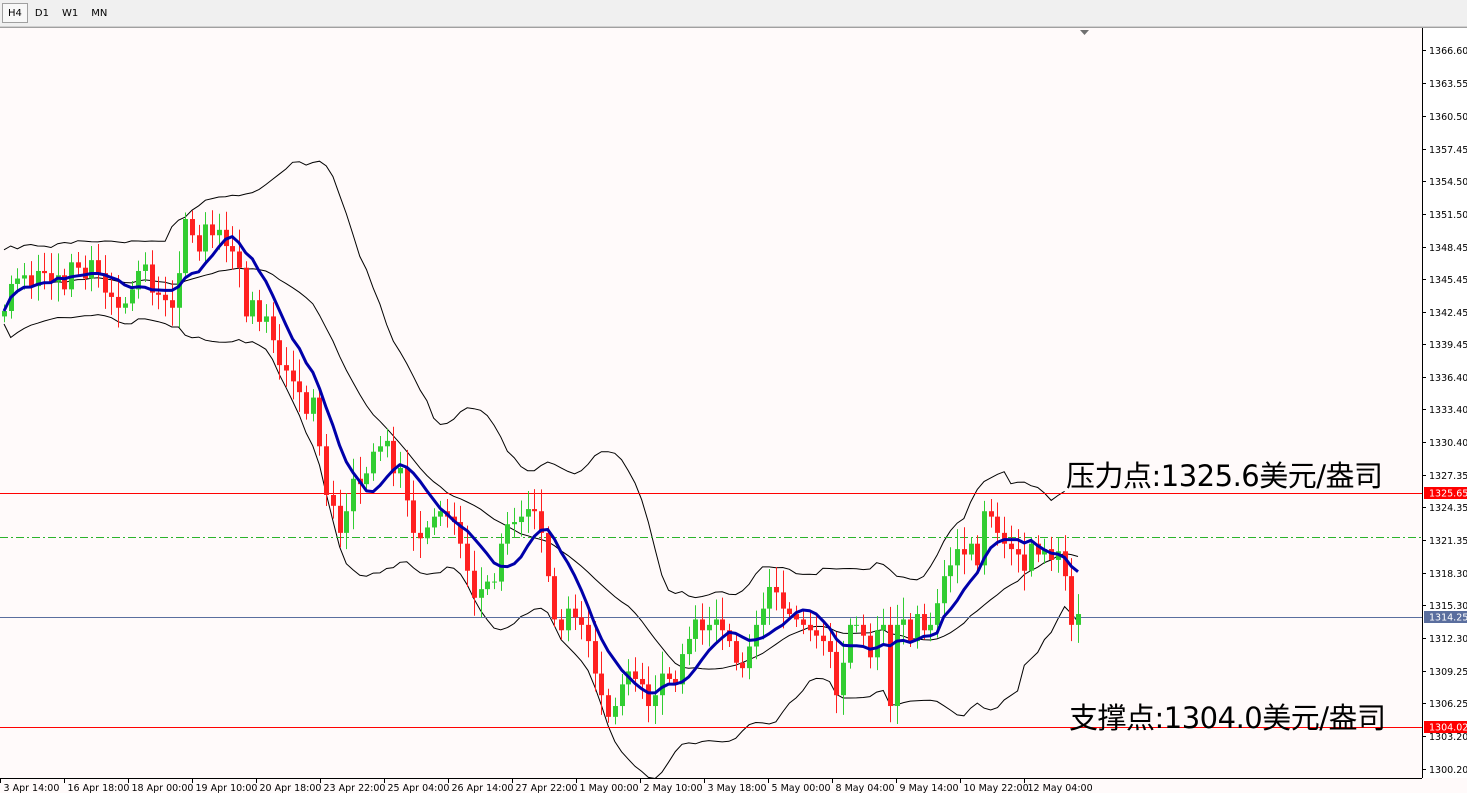 This screenshot has width=1467, height=793. I want to click on price-tick-label: 1366.60, so click(1448, 51).